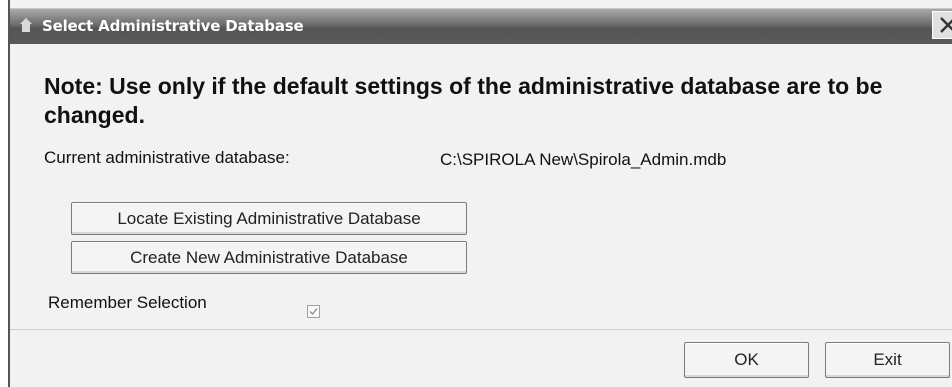  Describe the element at coordinates (26, 25) in the screenshot. I see `app-icon` at that location.